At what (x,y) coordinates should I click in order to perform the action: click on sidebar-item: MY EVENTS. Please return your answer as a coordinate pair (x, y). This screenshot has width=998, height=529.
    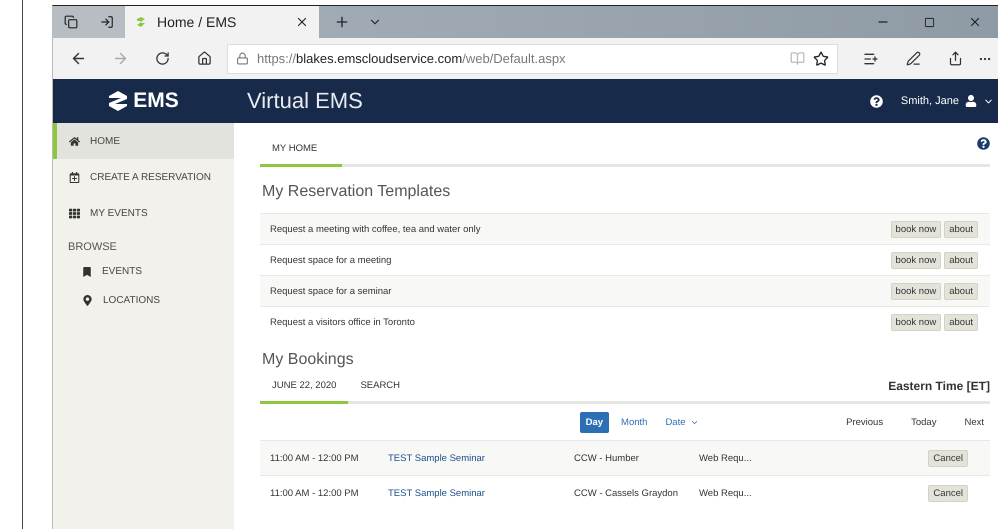
    Looking at the image, I should click on (143, 213).